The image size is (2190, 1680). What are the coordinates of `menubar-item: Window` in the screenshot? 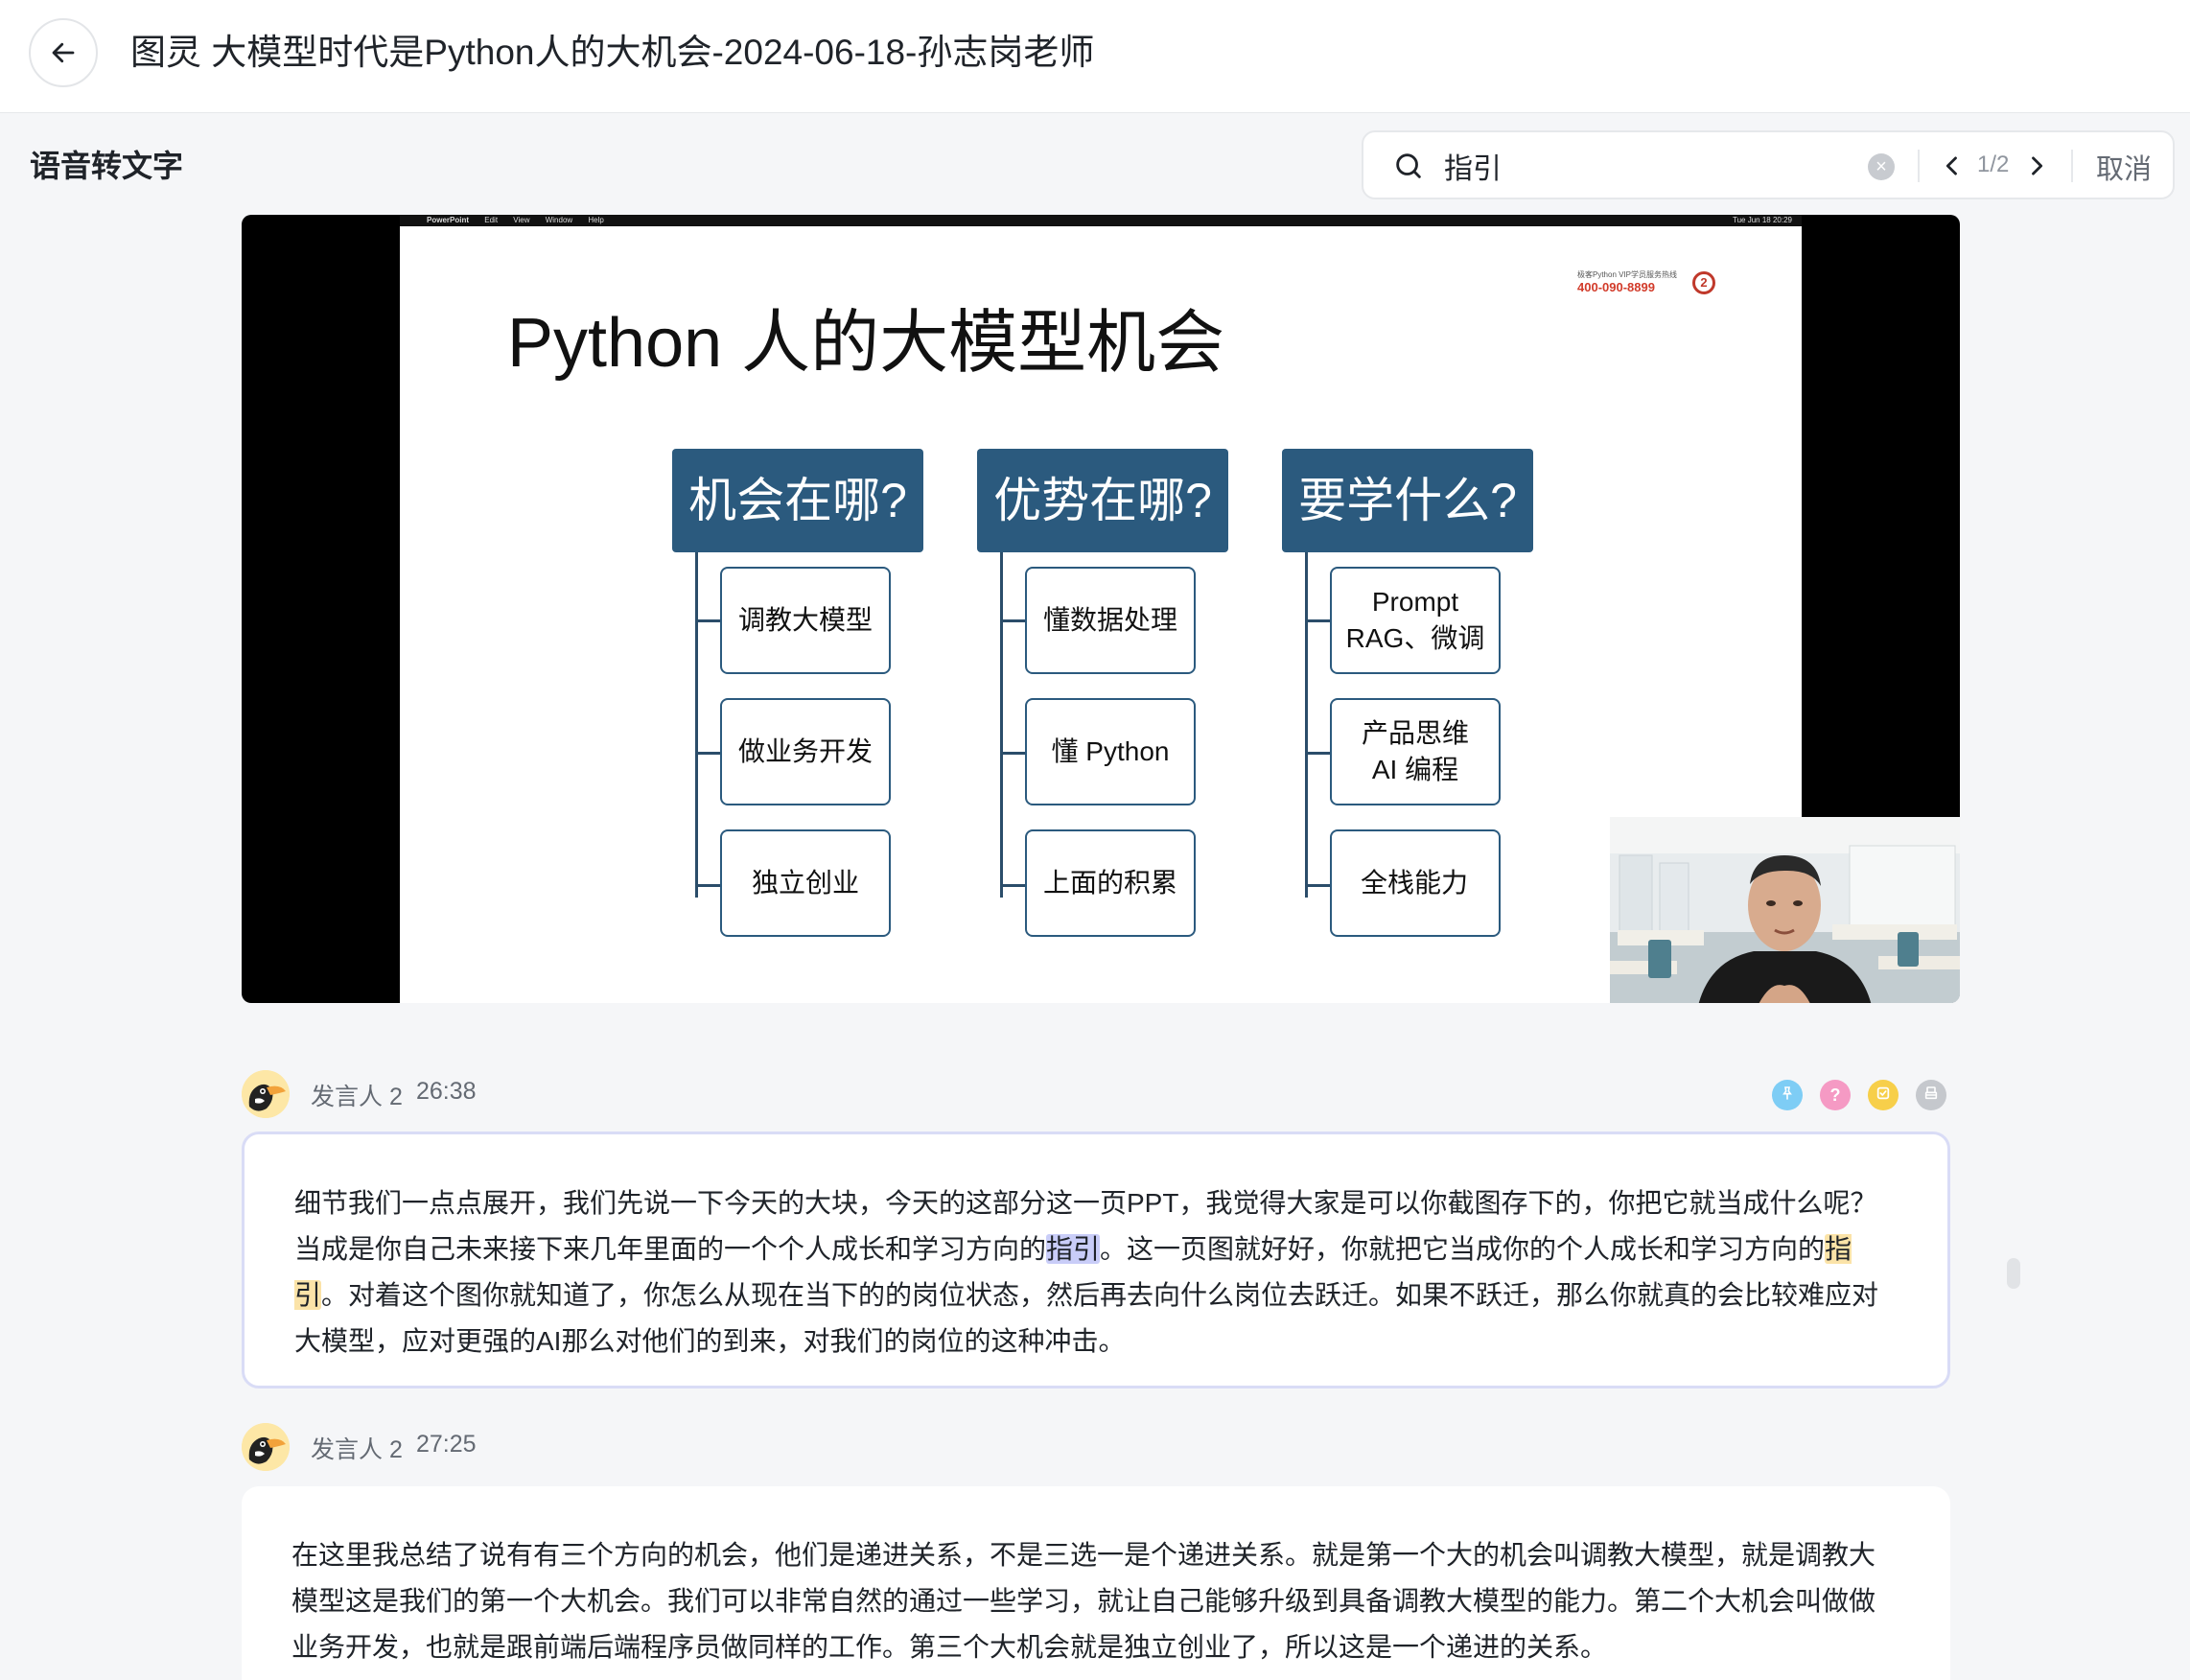 It's located at (559, 220).